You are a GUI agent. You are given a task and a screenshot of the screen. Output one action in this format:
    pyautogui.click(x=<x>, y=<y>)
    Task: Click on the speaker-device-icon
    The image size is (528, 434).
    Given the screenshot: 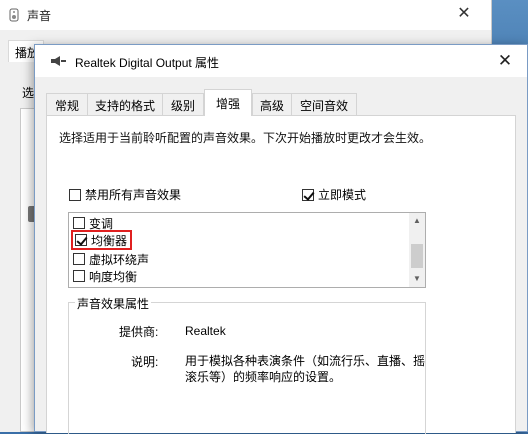 What is the action you would take?
    pyautogui.click(x=58, y=61)
    